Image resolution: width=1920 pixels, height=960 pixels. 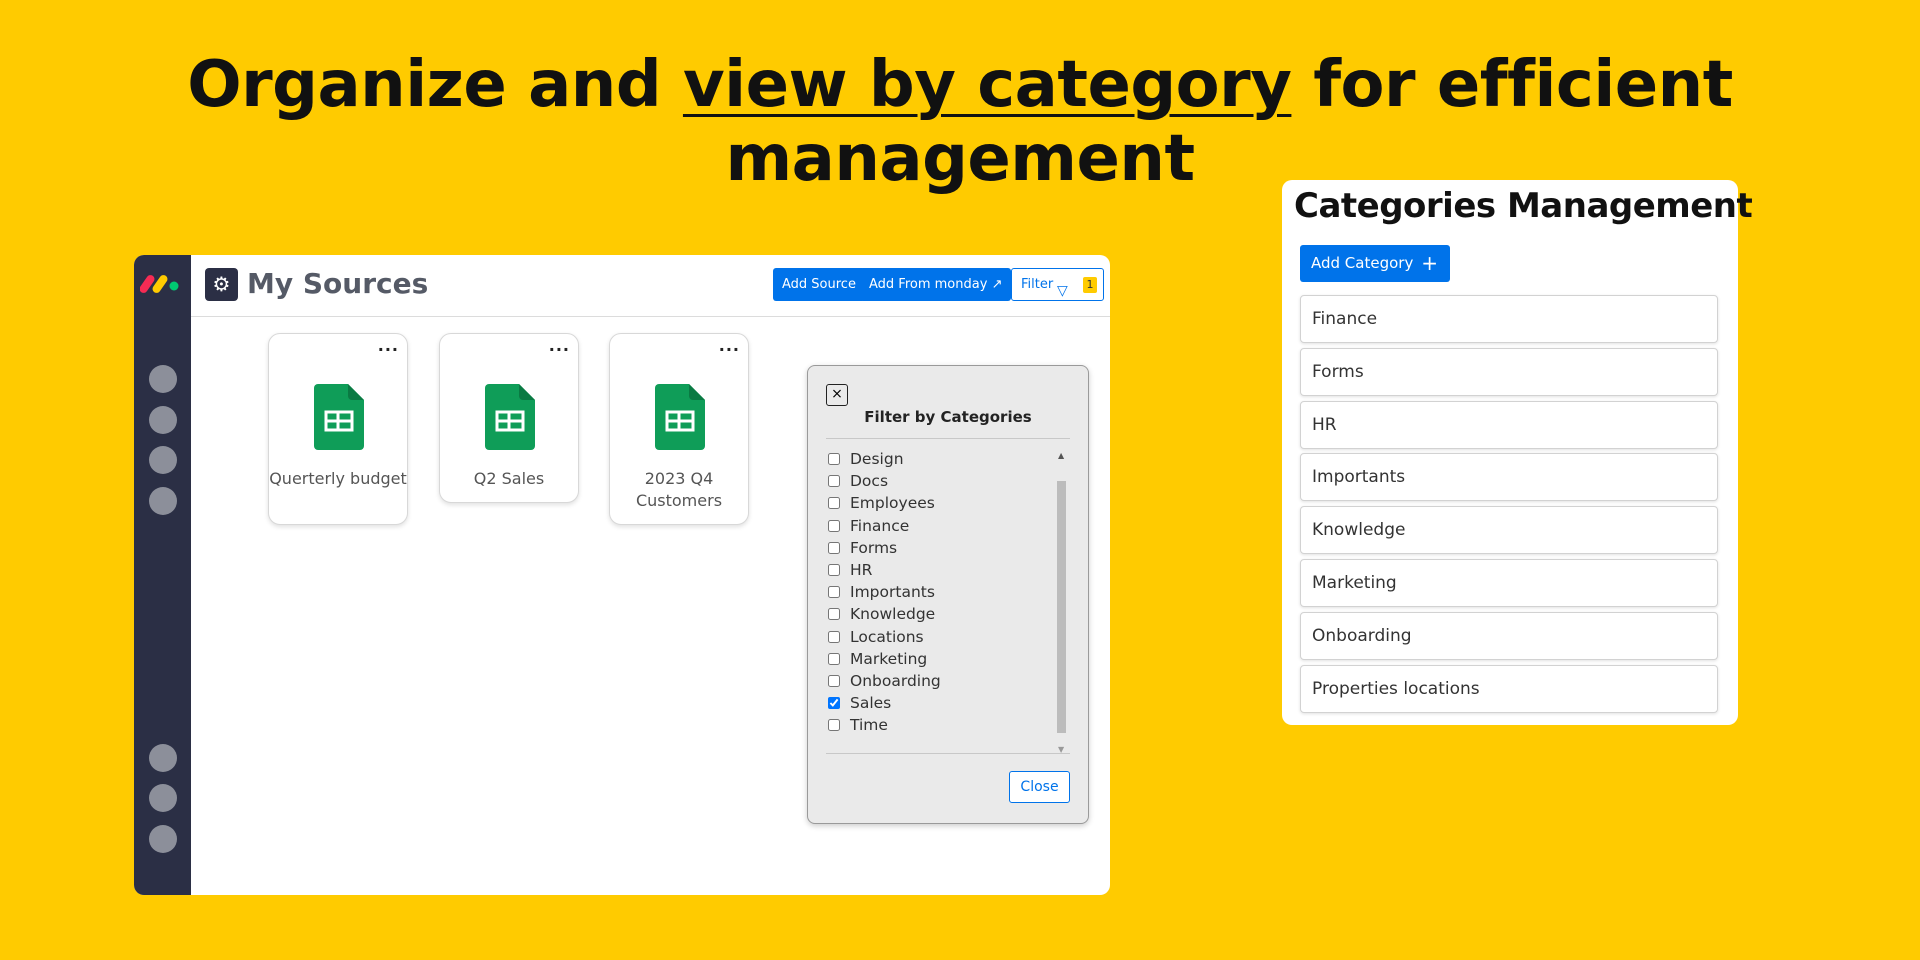 I want to click on category-checkbox-row: Docs, so click(x=936, y=481).